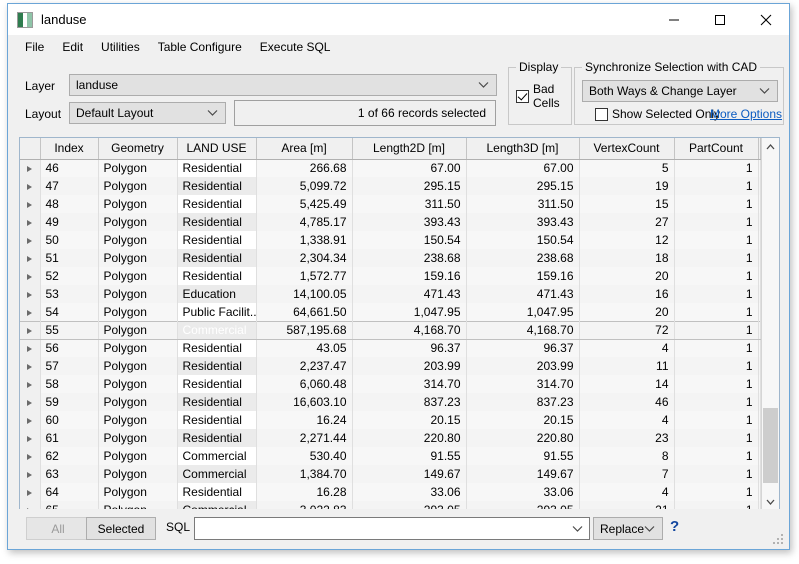  What do you see at coordinates (138, 149) in the screenshot?
I see `column-header-geometry: Geometry` at bounding box center [138, 149].